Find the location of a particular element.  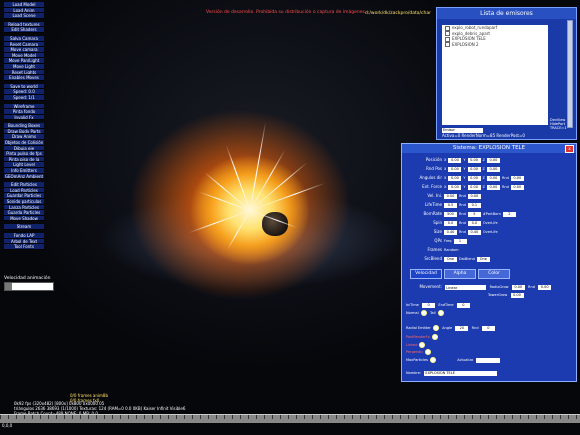

postrender-label: PostRenderFx is located at coordinates (418, 337).